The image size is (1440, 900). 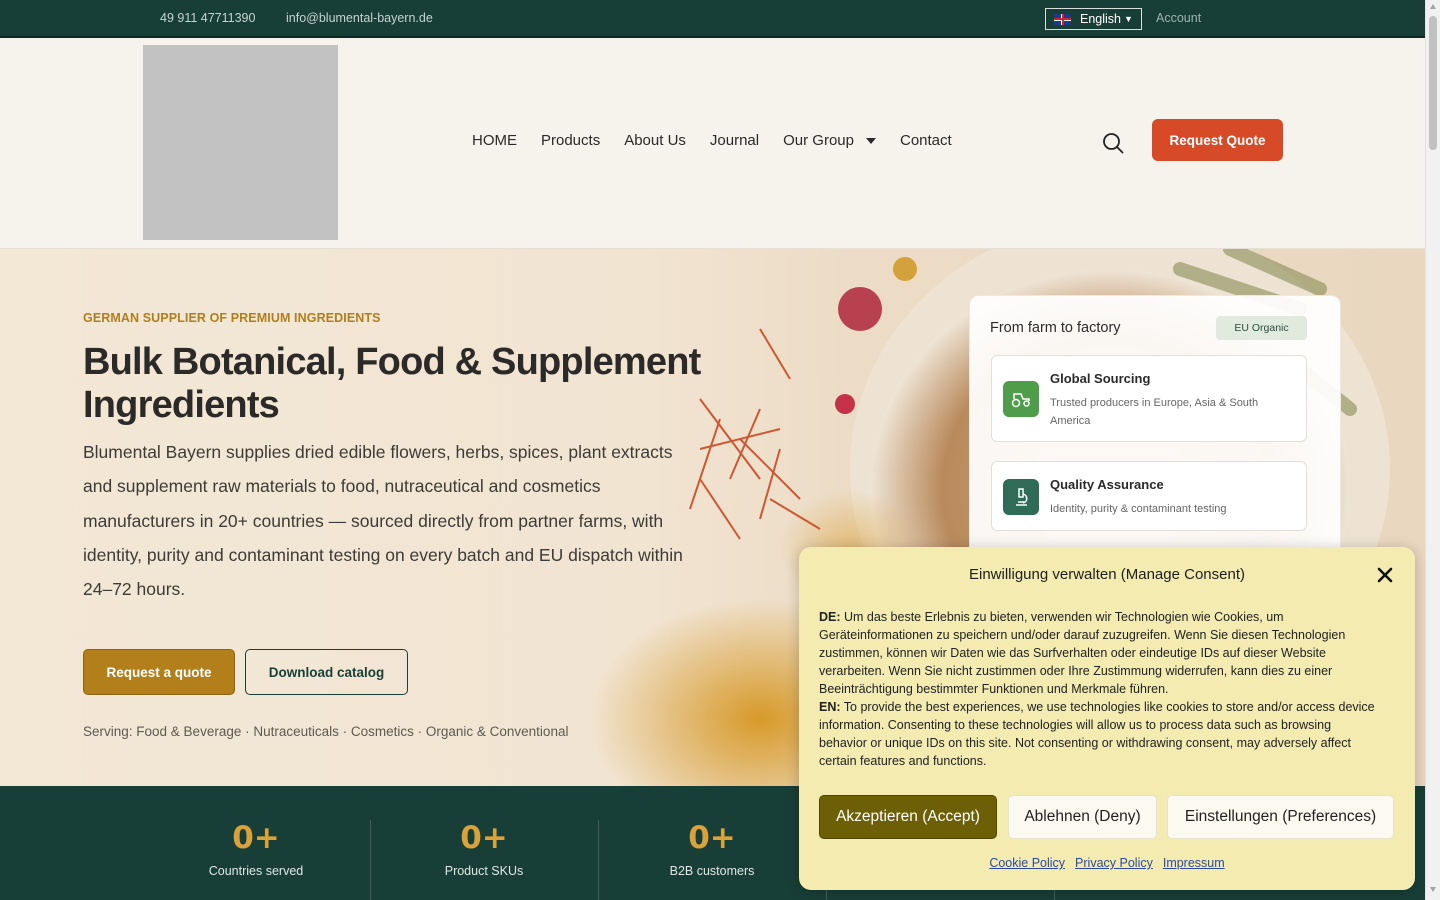 What do you see at coordinates (1107, 484) in the screenshot?
I see `feature-title: Quality Assurance` at bounding box center [1107, 484].